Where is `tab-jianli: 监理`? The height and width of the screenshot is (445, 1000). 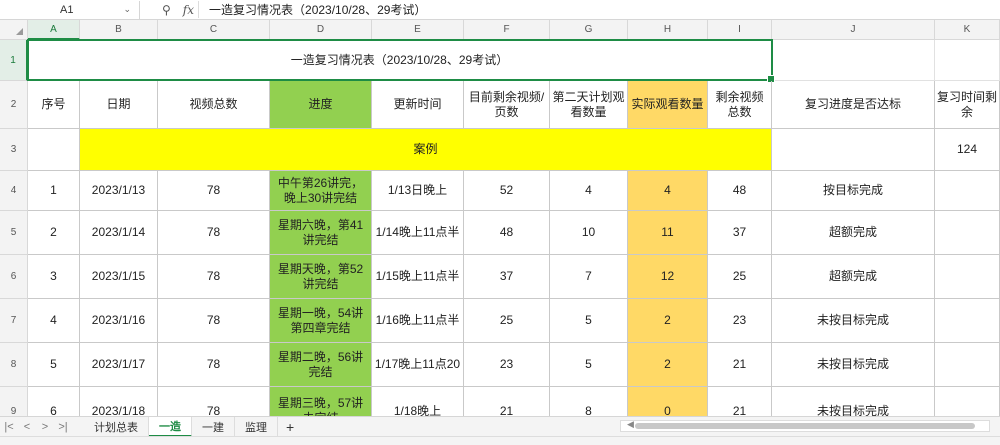
tab-jianli: 监理 is located at coordinates (256, 426).